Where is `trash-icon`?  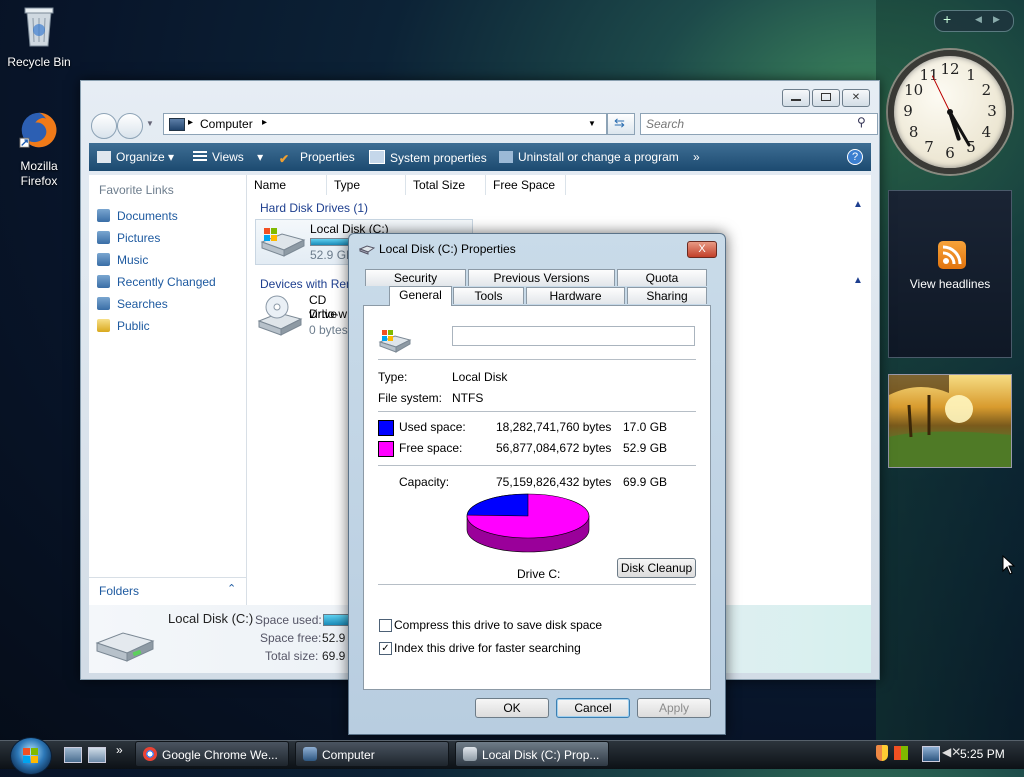
trash-icon is located at coordinates (39, 27).